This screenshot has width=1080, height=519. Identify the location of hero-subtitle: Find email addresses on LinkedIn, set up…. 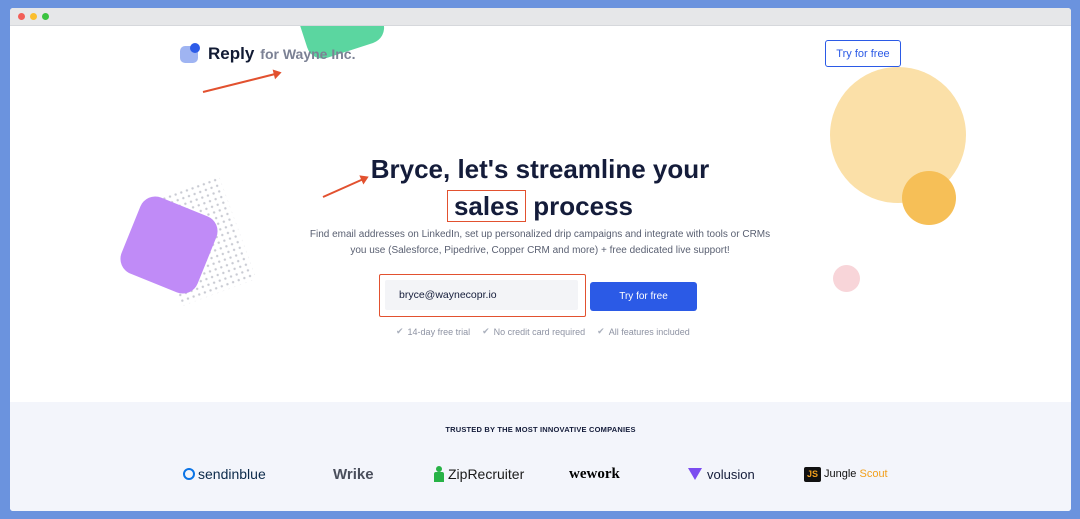
(540, 243).